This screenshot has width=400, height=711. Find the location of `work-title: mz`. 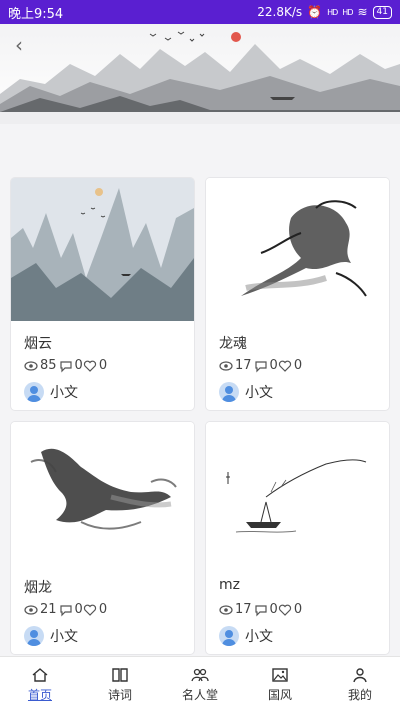

work-title: mz is located at coordinates (229, 585).